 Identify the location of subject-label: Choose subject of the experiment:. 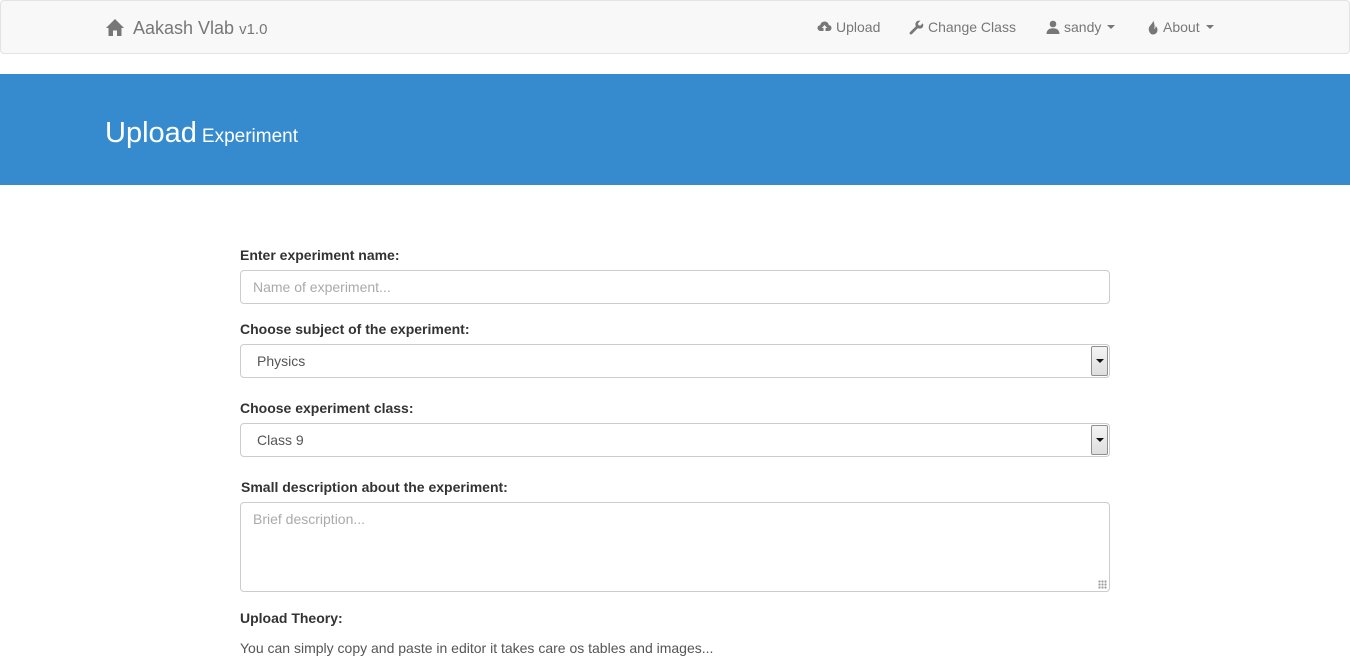
(355, 329).